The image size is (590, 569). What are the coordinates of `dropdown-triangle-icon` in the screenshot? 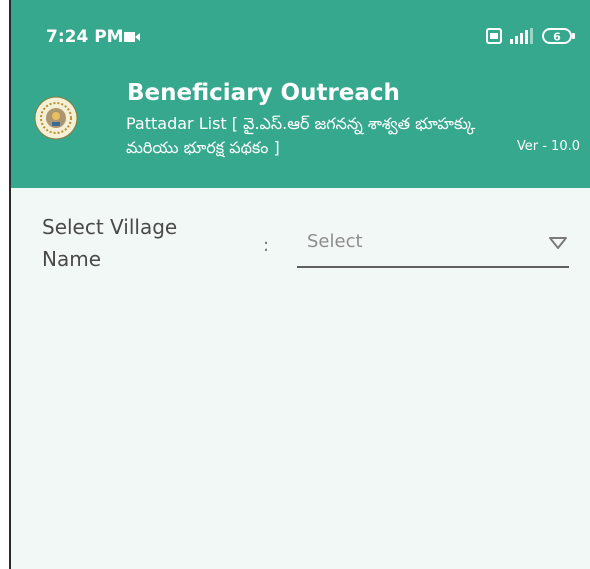 It's located at (558, 243).